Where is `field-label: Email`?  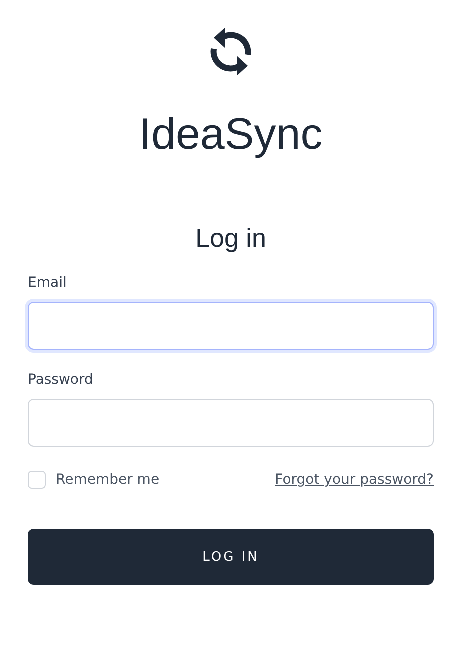 field-label: Email is located at coordinates (47, 283).